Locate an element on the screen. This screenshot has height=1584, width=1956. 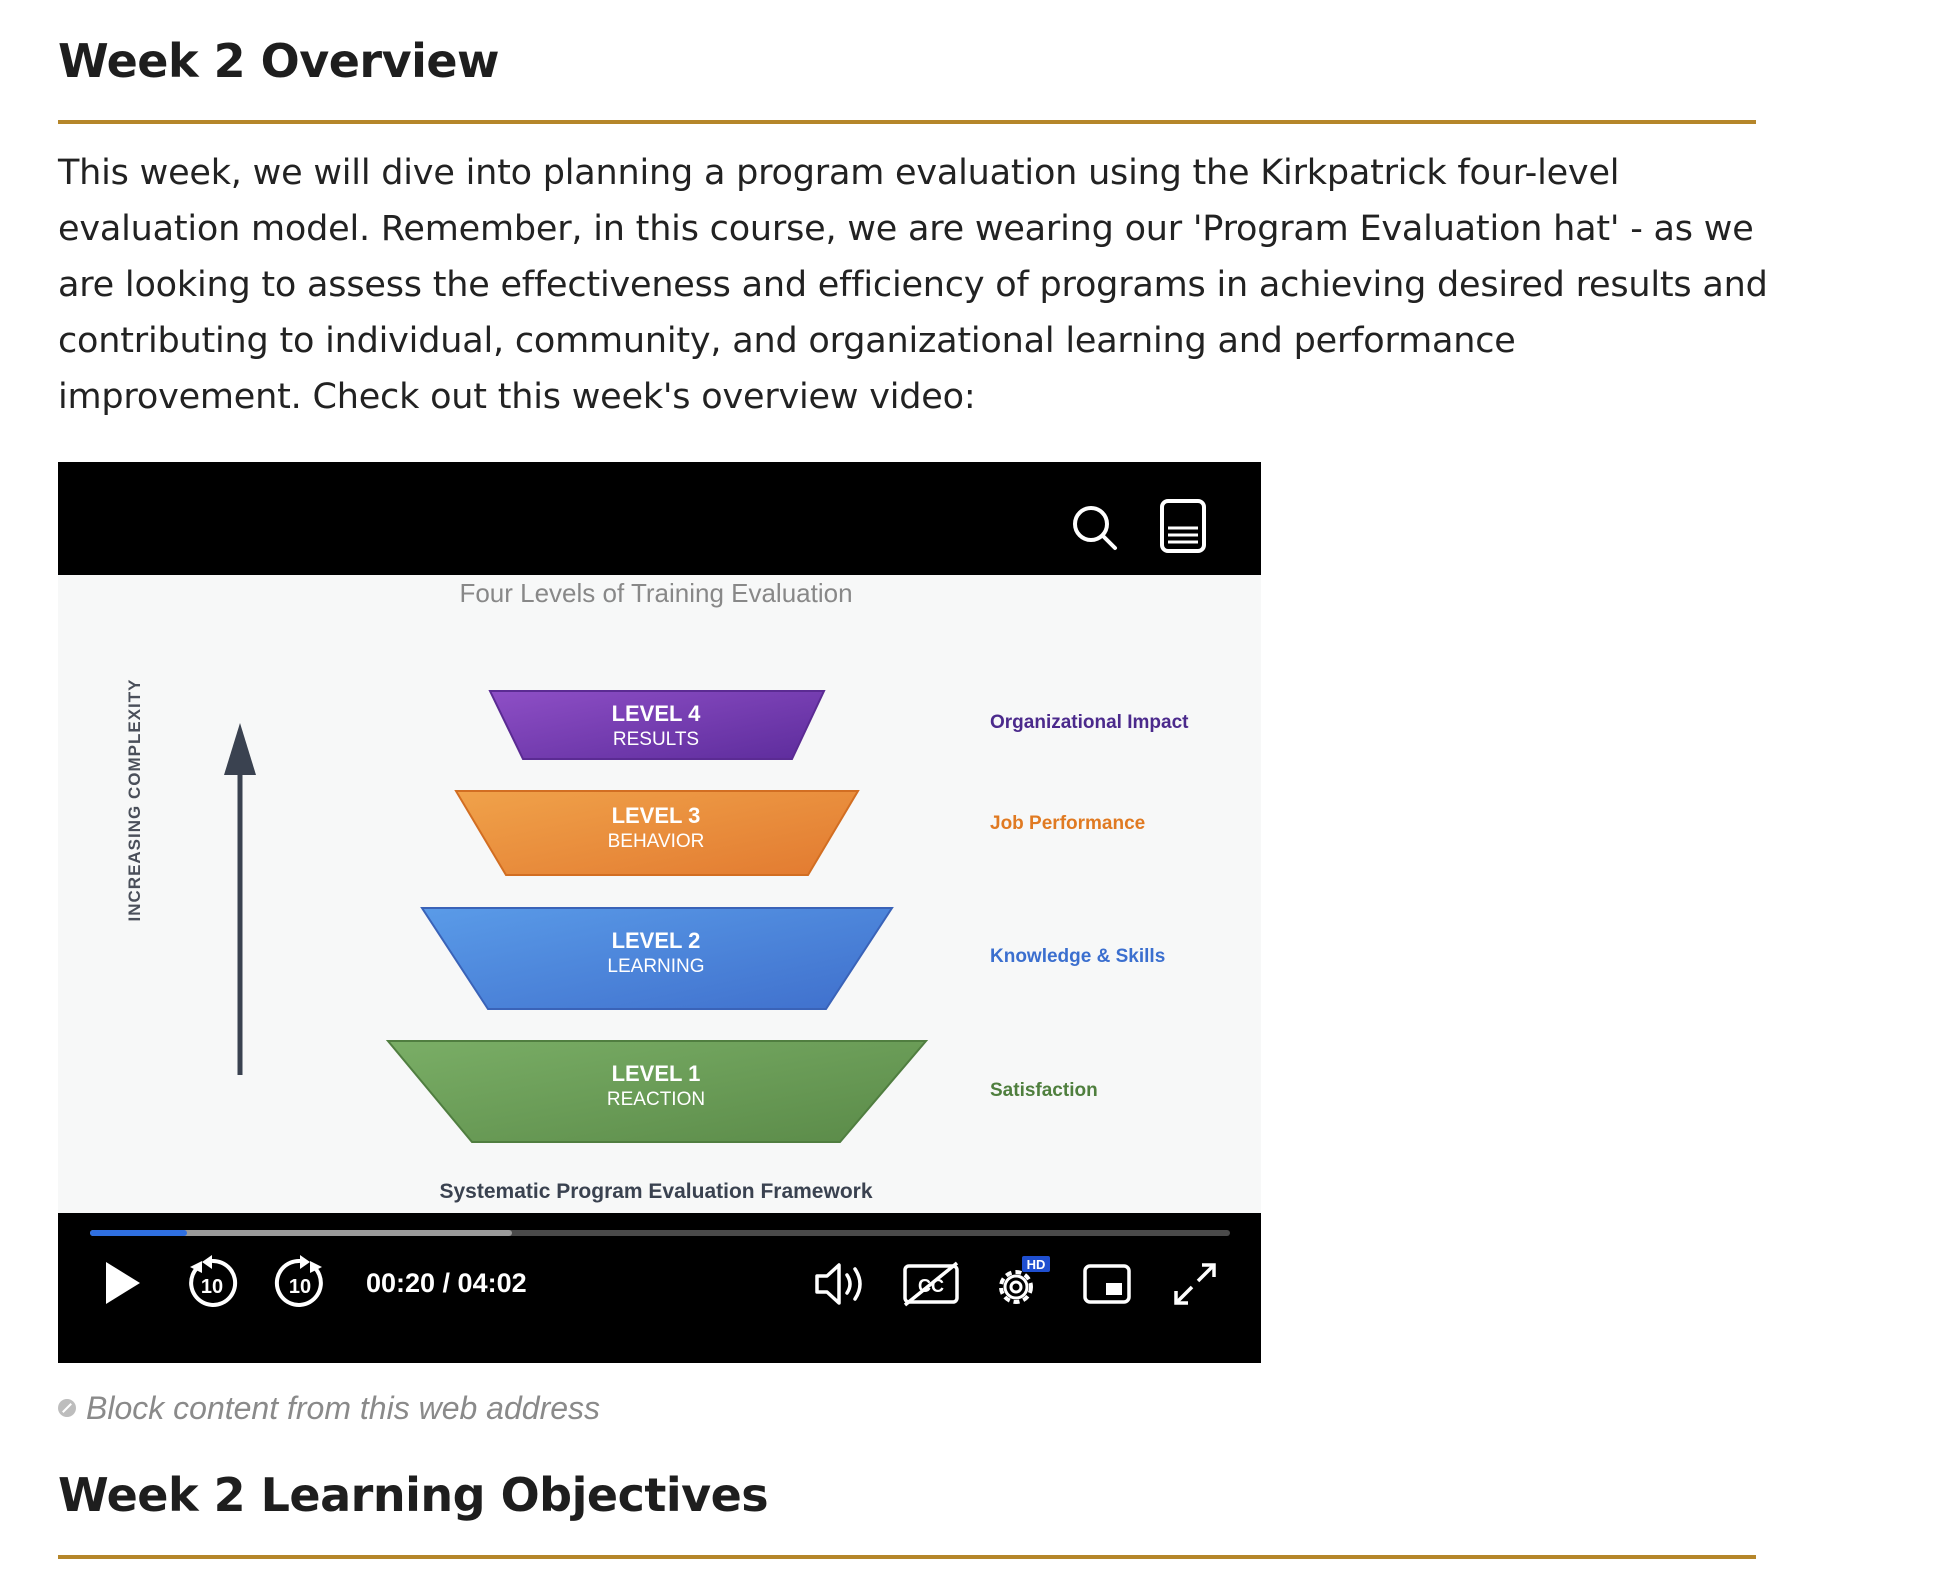
objectives-divider is located at coordinates (907, 1557).